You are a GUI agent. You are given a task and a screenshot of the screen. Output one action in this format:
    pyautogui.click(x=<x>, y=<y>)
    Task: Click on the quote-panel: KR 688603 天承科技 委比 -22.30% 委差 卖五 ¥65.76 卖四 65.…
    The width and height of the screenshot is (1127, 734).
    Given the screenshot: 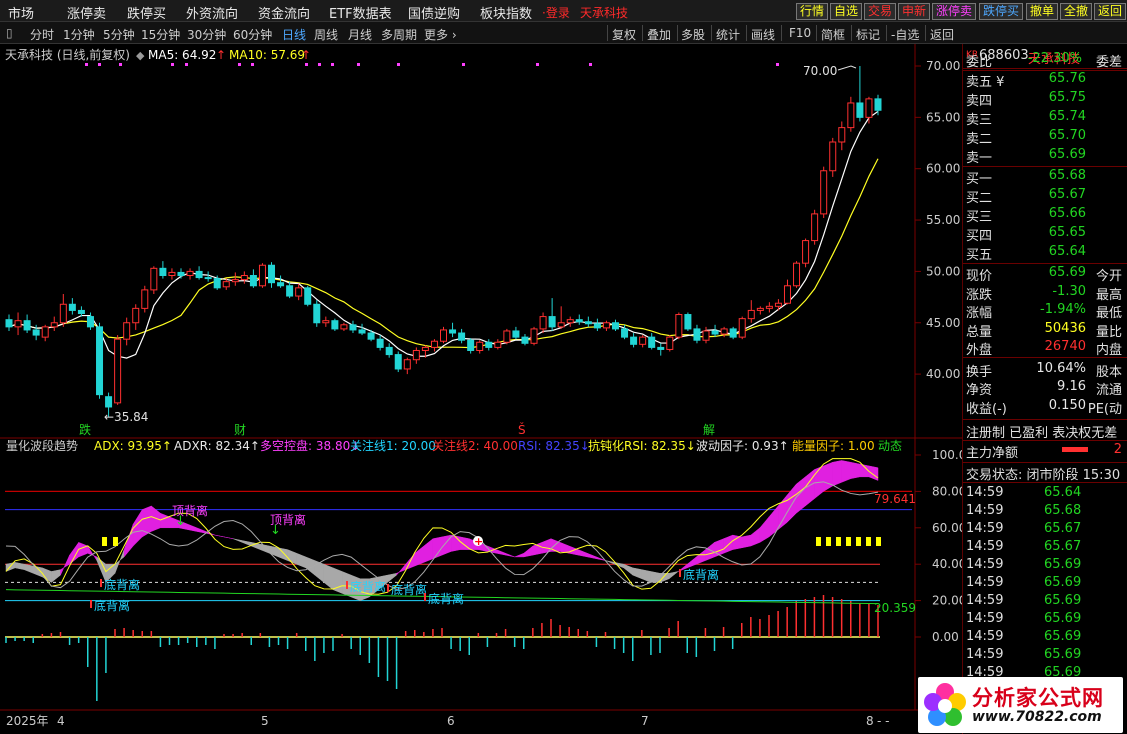 What is the action you would take?
    pyautogui.click(x=1044, y=389)
    